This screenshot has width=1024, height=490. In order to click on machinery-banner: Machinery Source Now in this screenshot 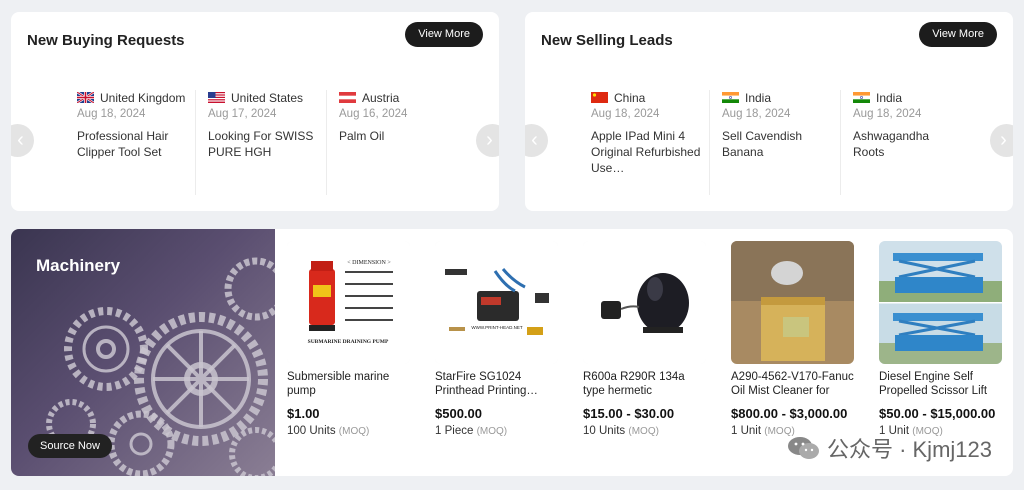, I will do `click(143, 352)`.